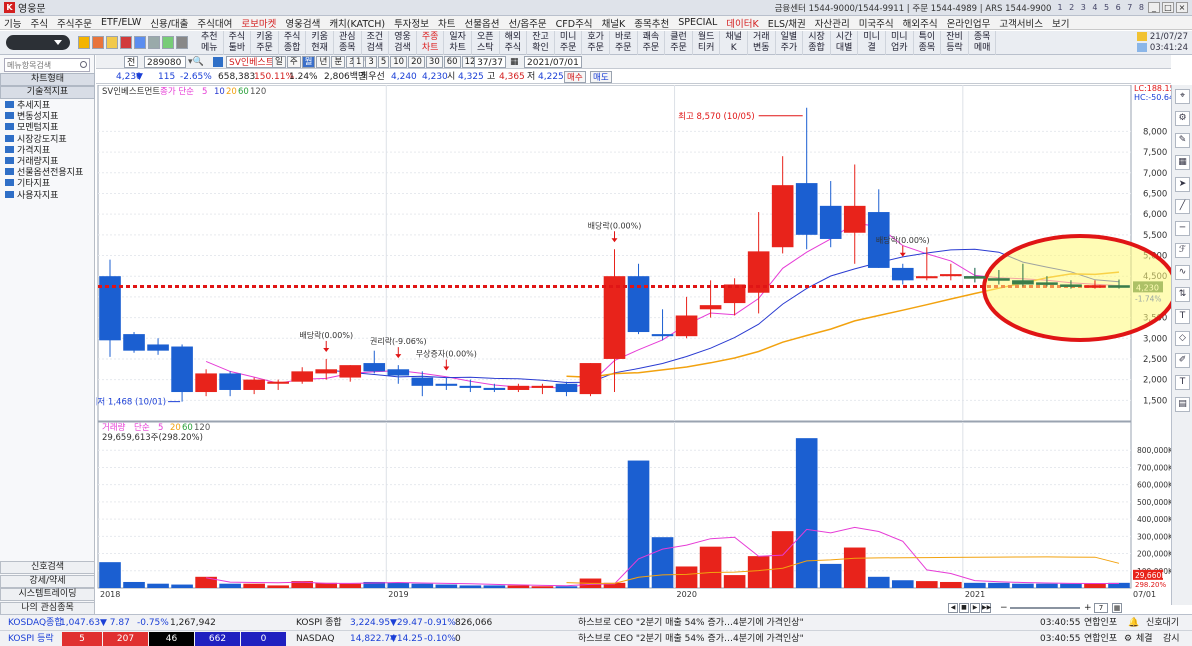 The height and width of the screenshot is (646, 1192). Describe the element at coordinates (35, 623) in the screenshot. I see `ticker-kosdaq-name: KOSDAQ종합` at that location.